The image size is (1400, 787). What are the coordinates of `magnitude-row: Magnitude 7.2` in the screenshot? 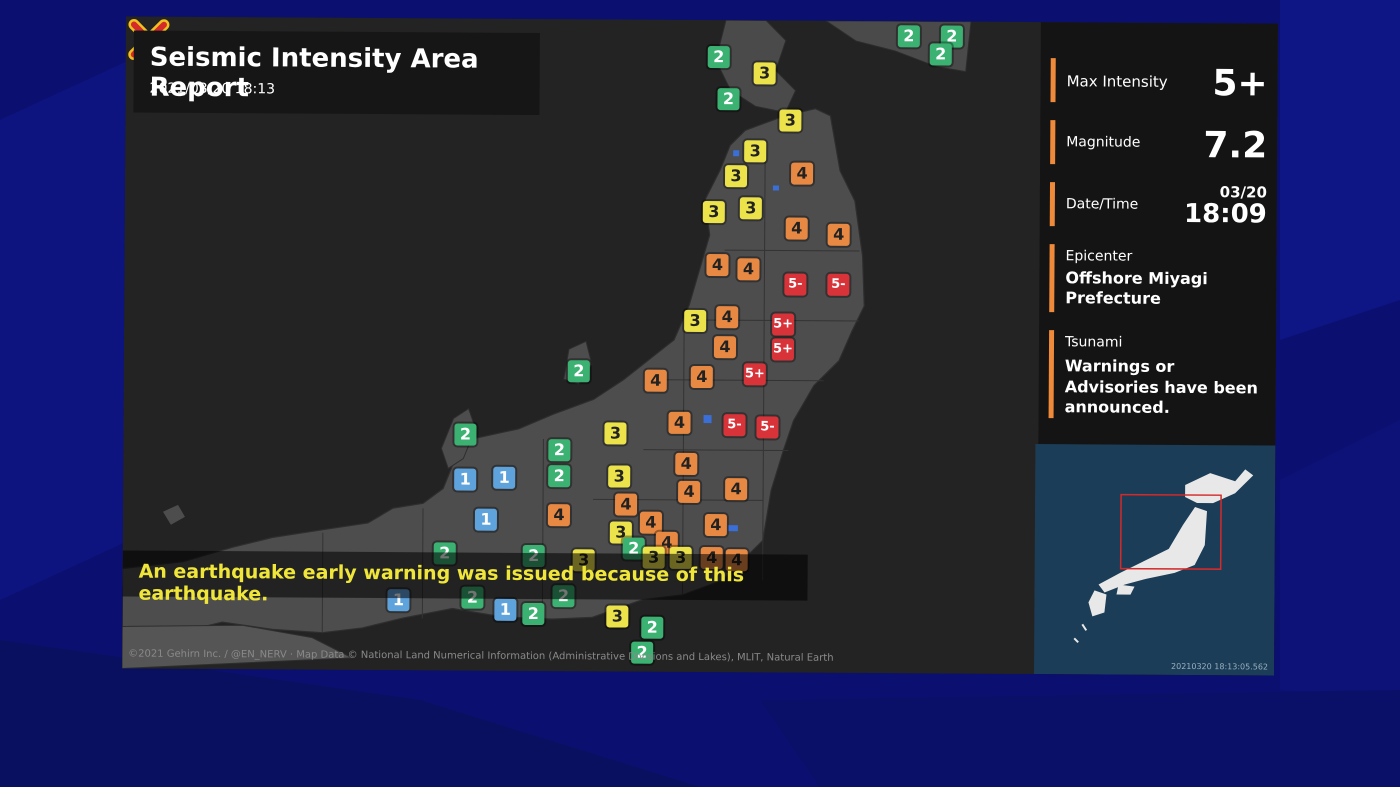 It's located at (1158, 143).